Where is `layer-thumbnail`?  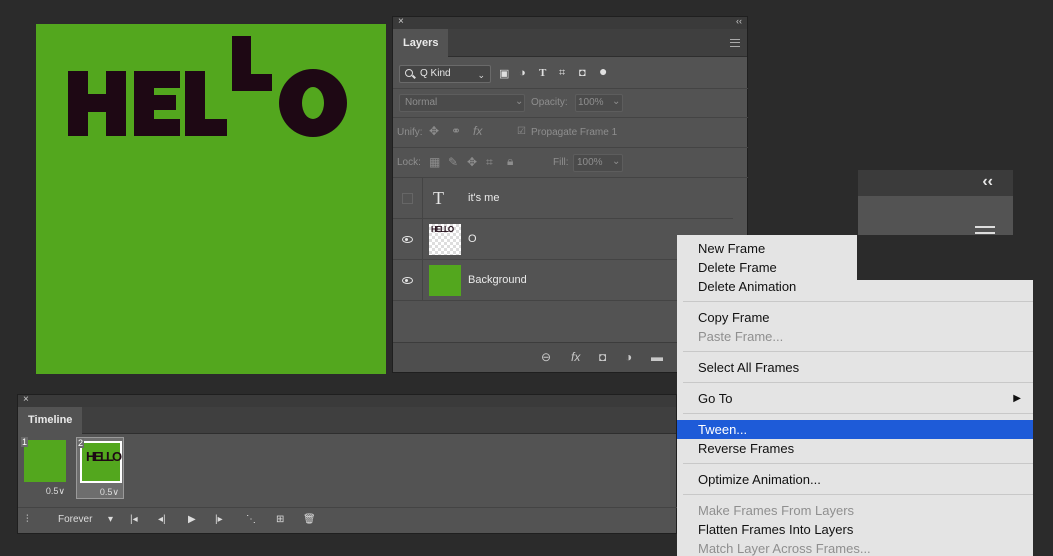
layer-thumbnail is located at coordinates (445, 280).